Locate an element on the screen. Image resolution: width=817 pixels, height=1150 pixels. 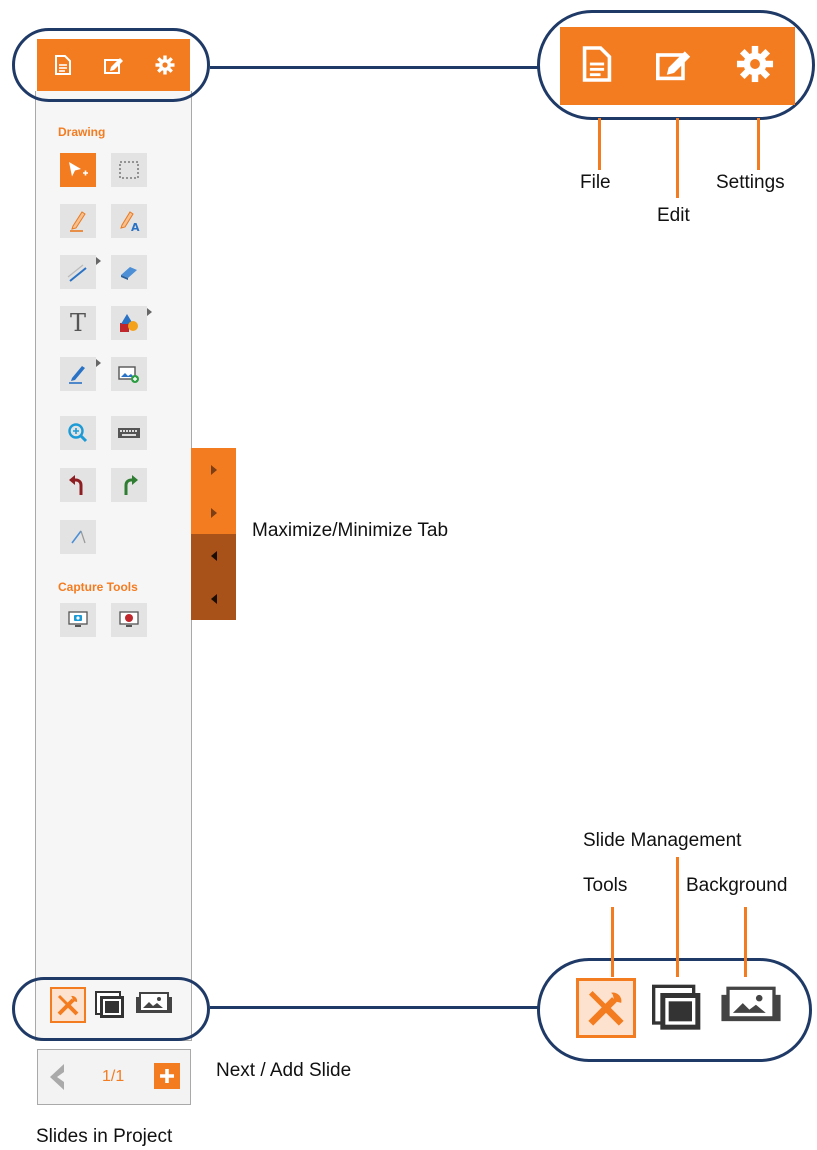
zoom-icon is located at coordinates (78, 433).